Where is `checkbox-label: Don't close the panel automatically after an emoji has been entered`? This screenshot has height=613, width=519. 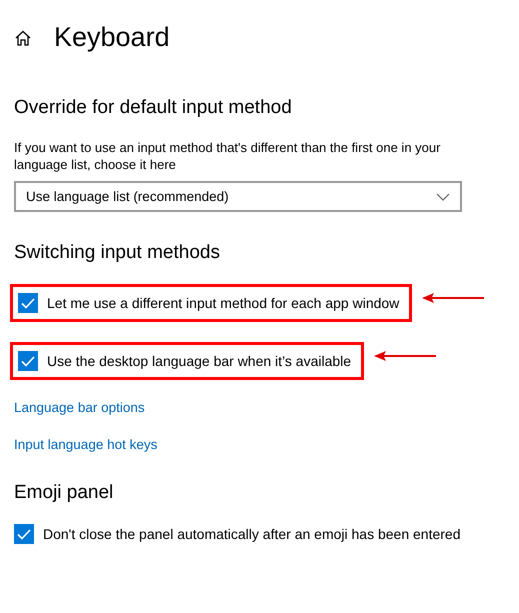
checkbox-label: Don't close the panel automatically after an emoji has been entered is located at coordinates (251, 534).